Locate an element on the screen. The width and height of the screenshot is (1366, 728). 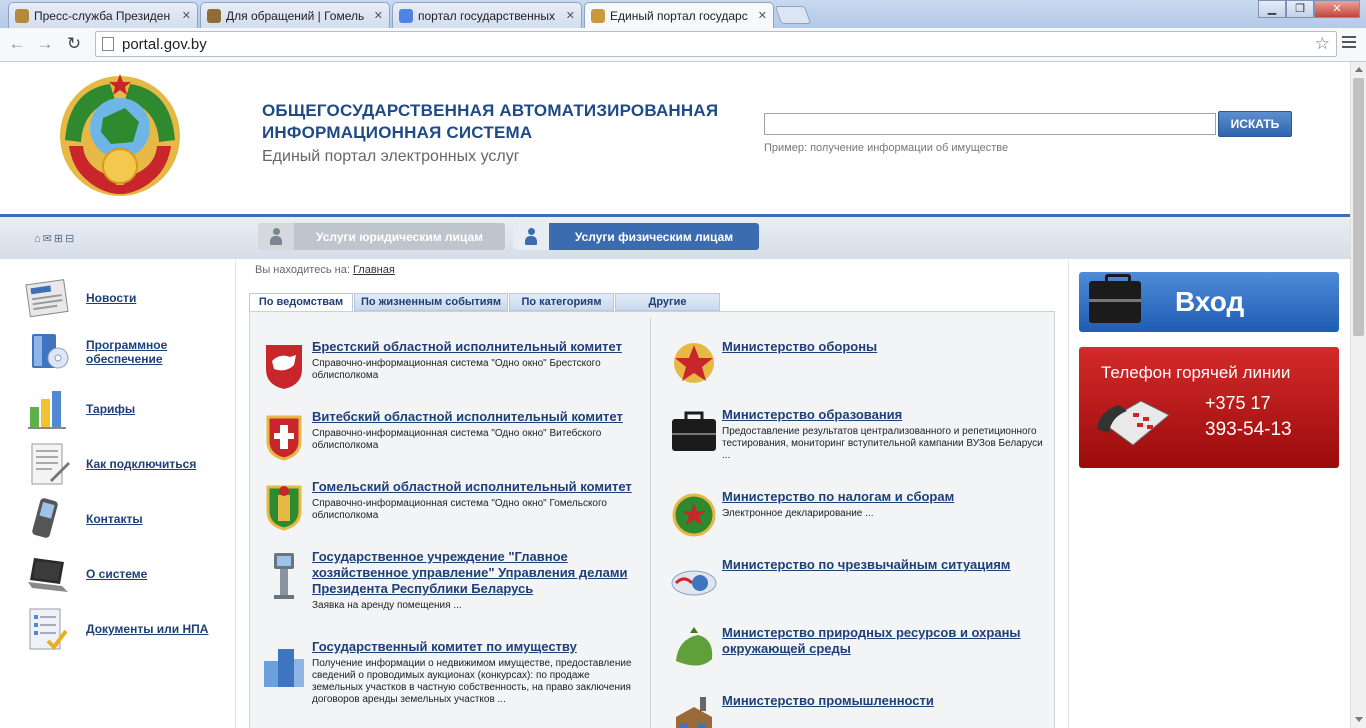
tab-by-category: По категориям is located at coordinates (561, 302).